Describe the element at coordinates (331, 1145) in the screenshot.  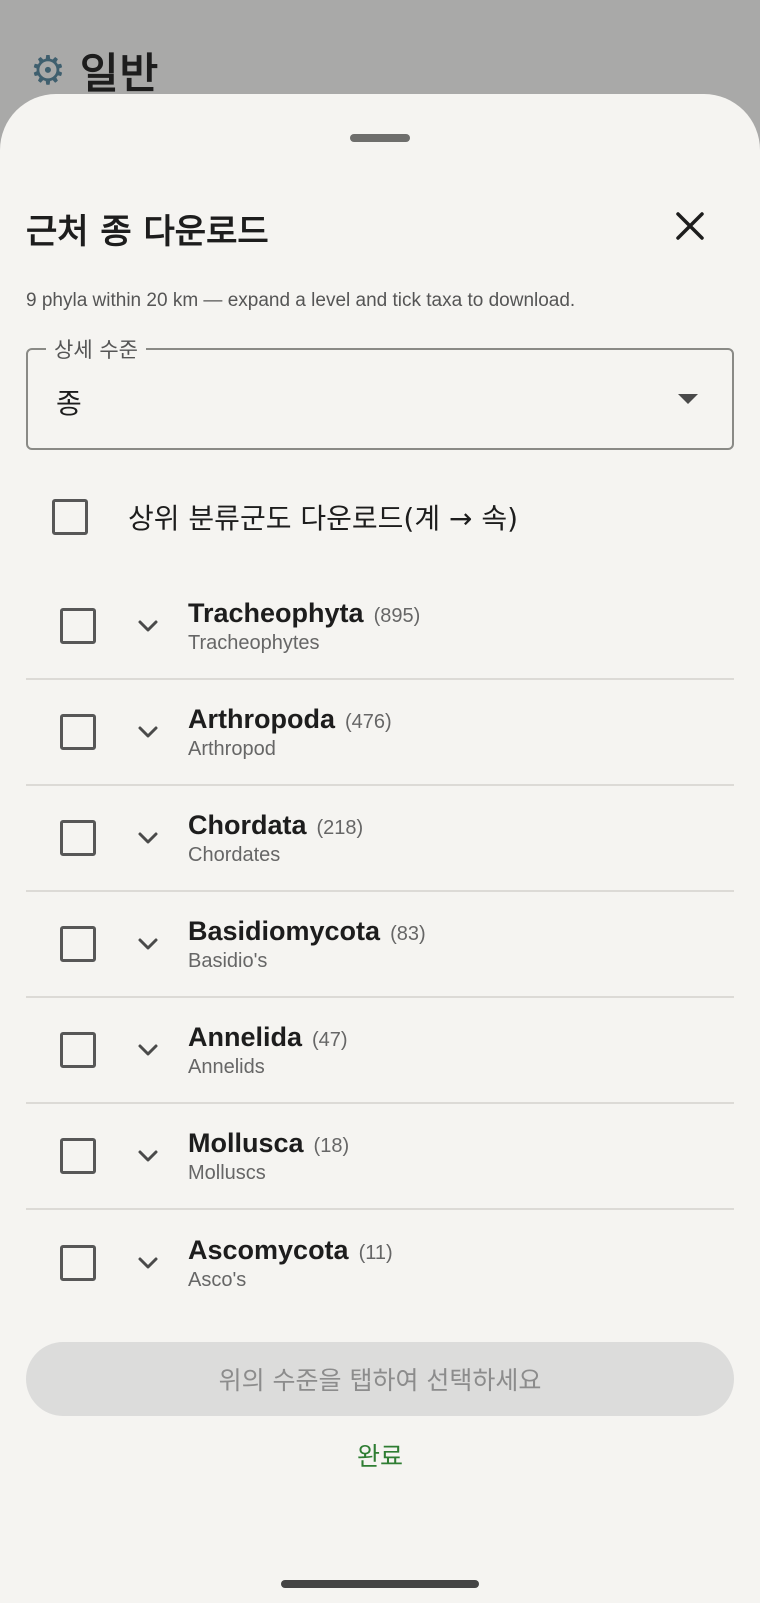
I see `phylum-count: (18)` at that location.